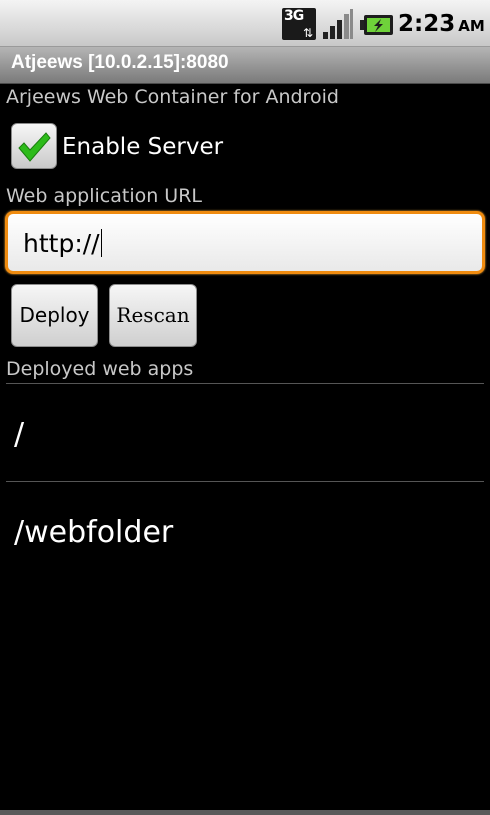 The height and width of the screenshot is (815, 490). Describe the element at coordinates (172, 97) in the screenshot. I see `app-subtitle: Arjeews Web Container for Android` at that location.